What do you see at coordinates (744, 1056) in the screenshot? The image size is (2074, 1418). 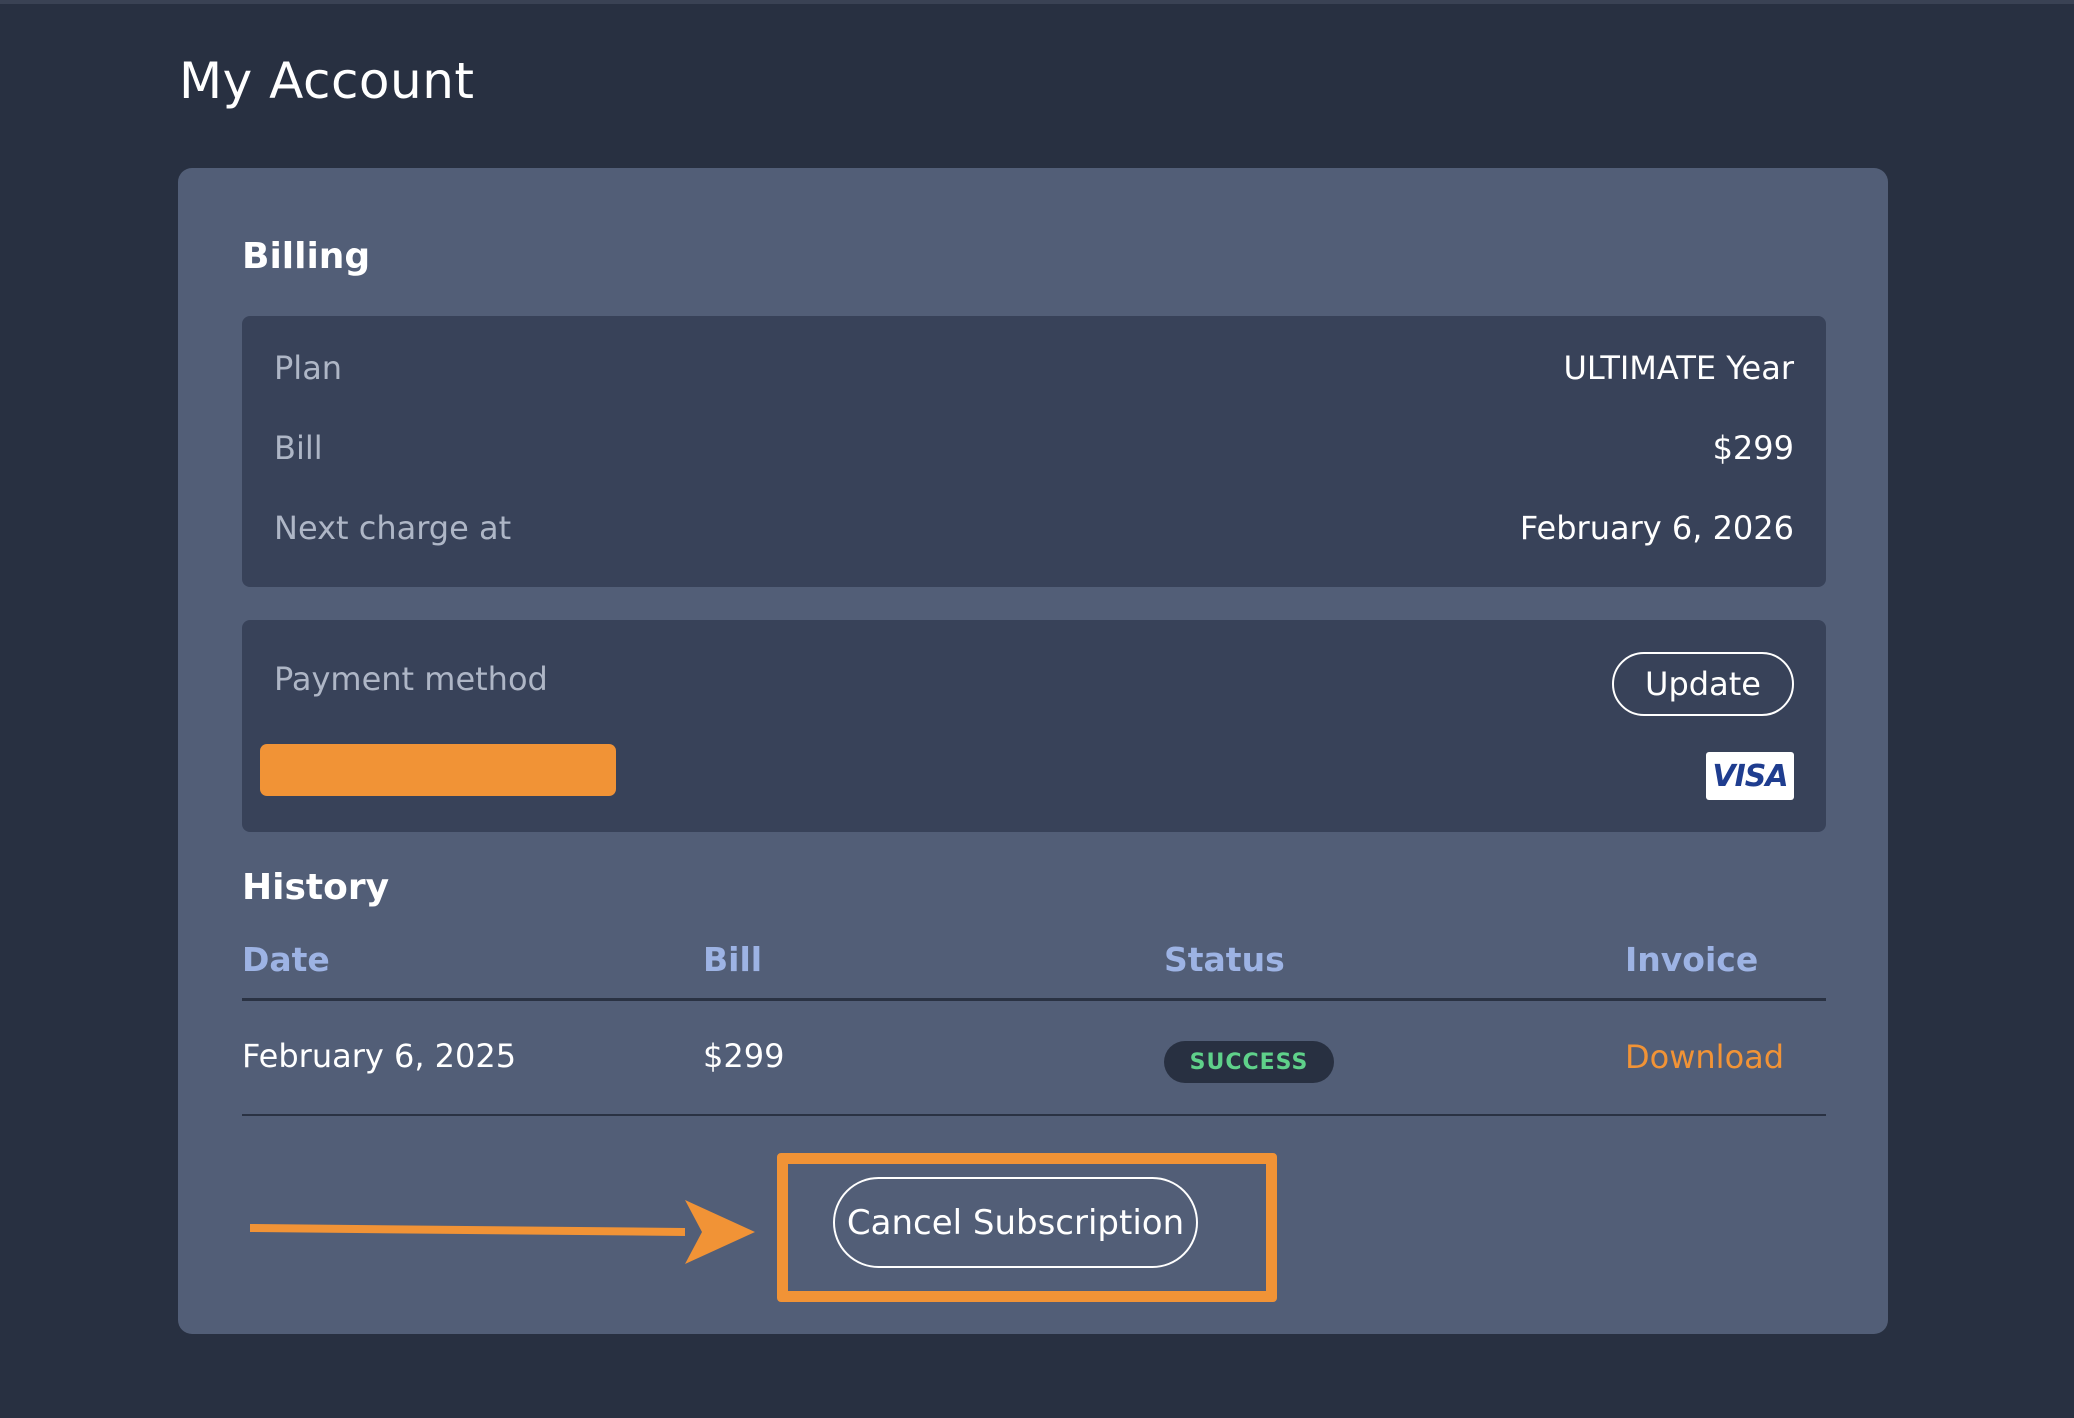 I see `row-bill: $299` at bounding box center [744, 1056].